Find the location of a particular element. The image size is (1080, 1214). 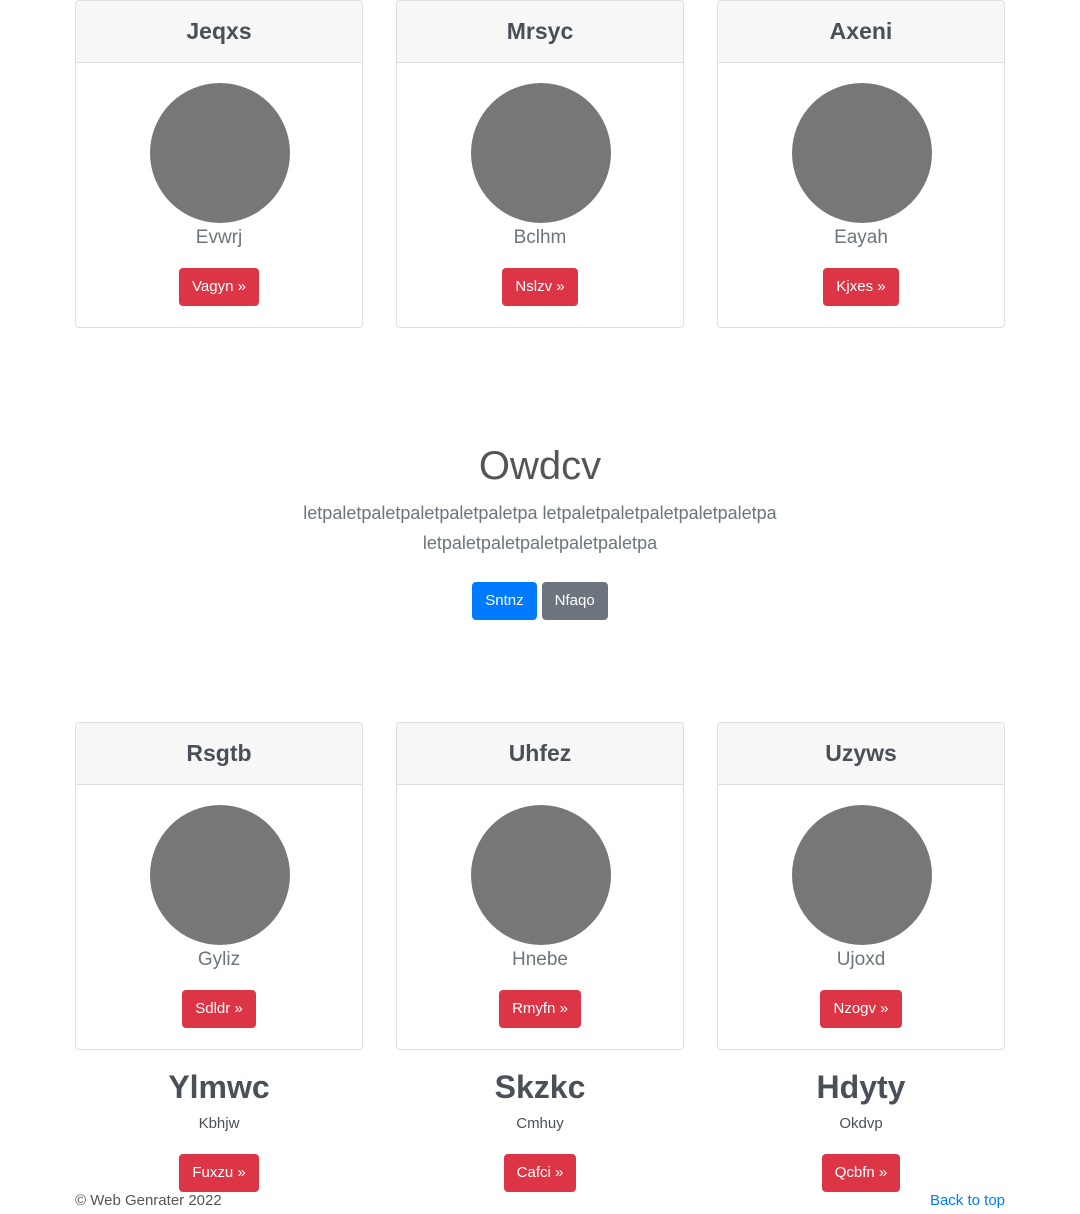

card-action-button: Vagyn » is located at coordinates (219, 287).